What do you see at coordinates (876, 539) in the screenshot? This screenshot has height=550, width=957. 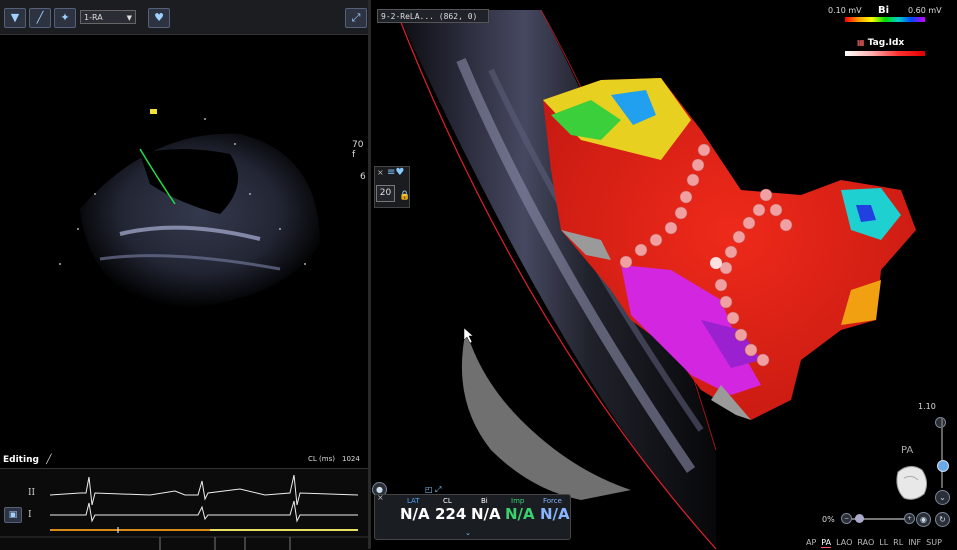 I see `view-buttons: AP PA LAO RAO LL RL INF SUP` at bounding box center [876, 539].